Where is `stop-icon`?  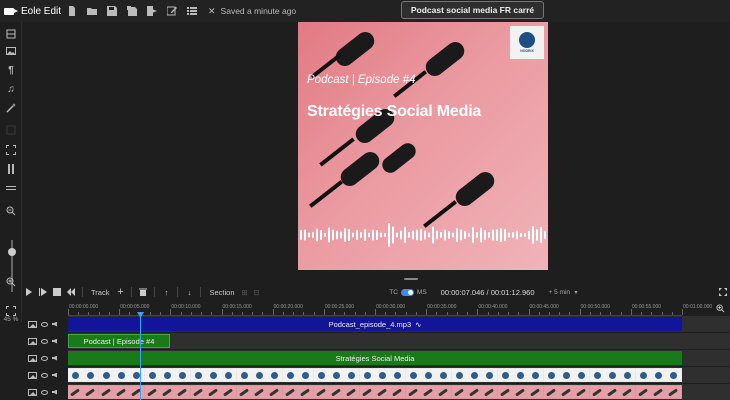 stop-icon is located at coordinates (57, 292).